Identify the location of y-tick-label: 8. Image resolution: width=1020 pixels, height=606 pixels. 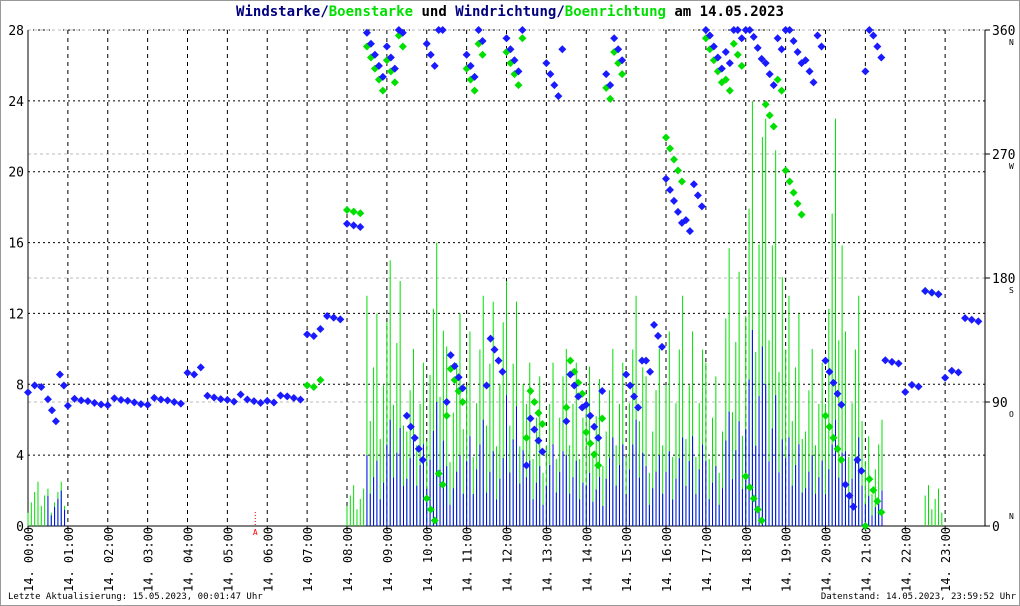
(20, 385).